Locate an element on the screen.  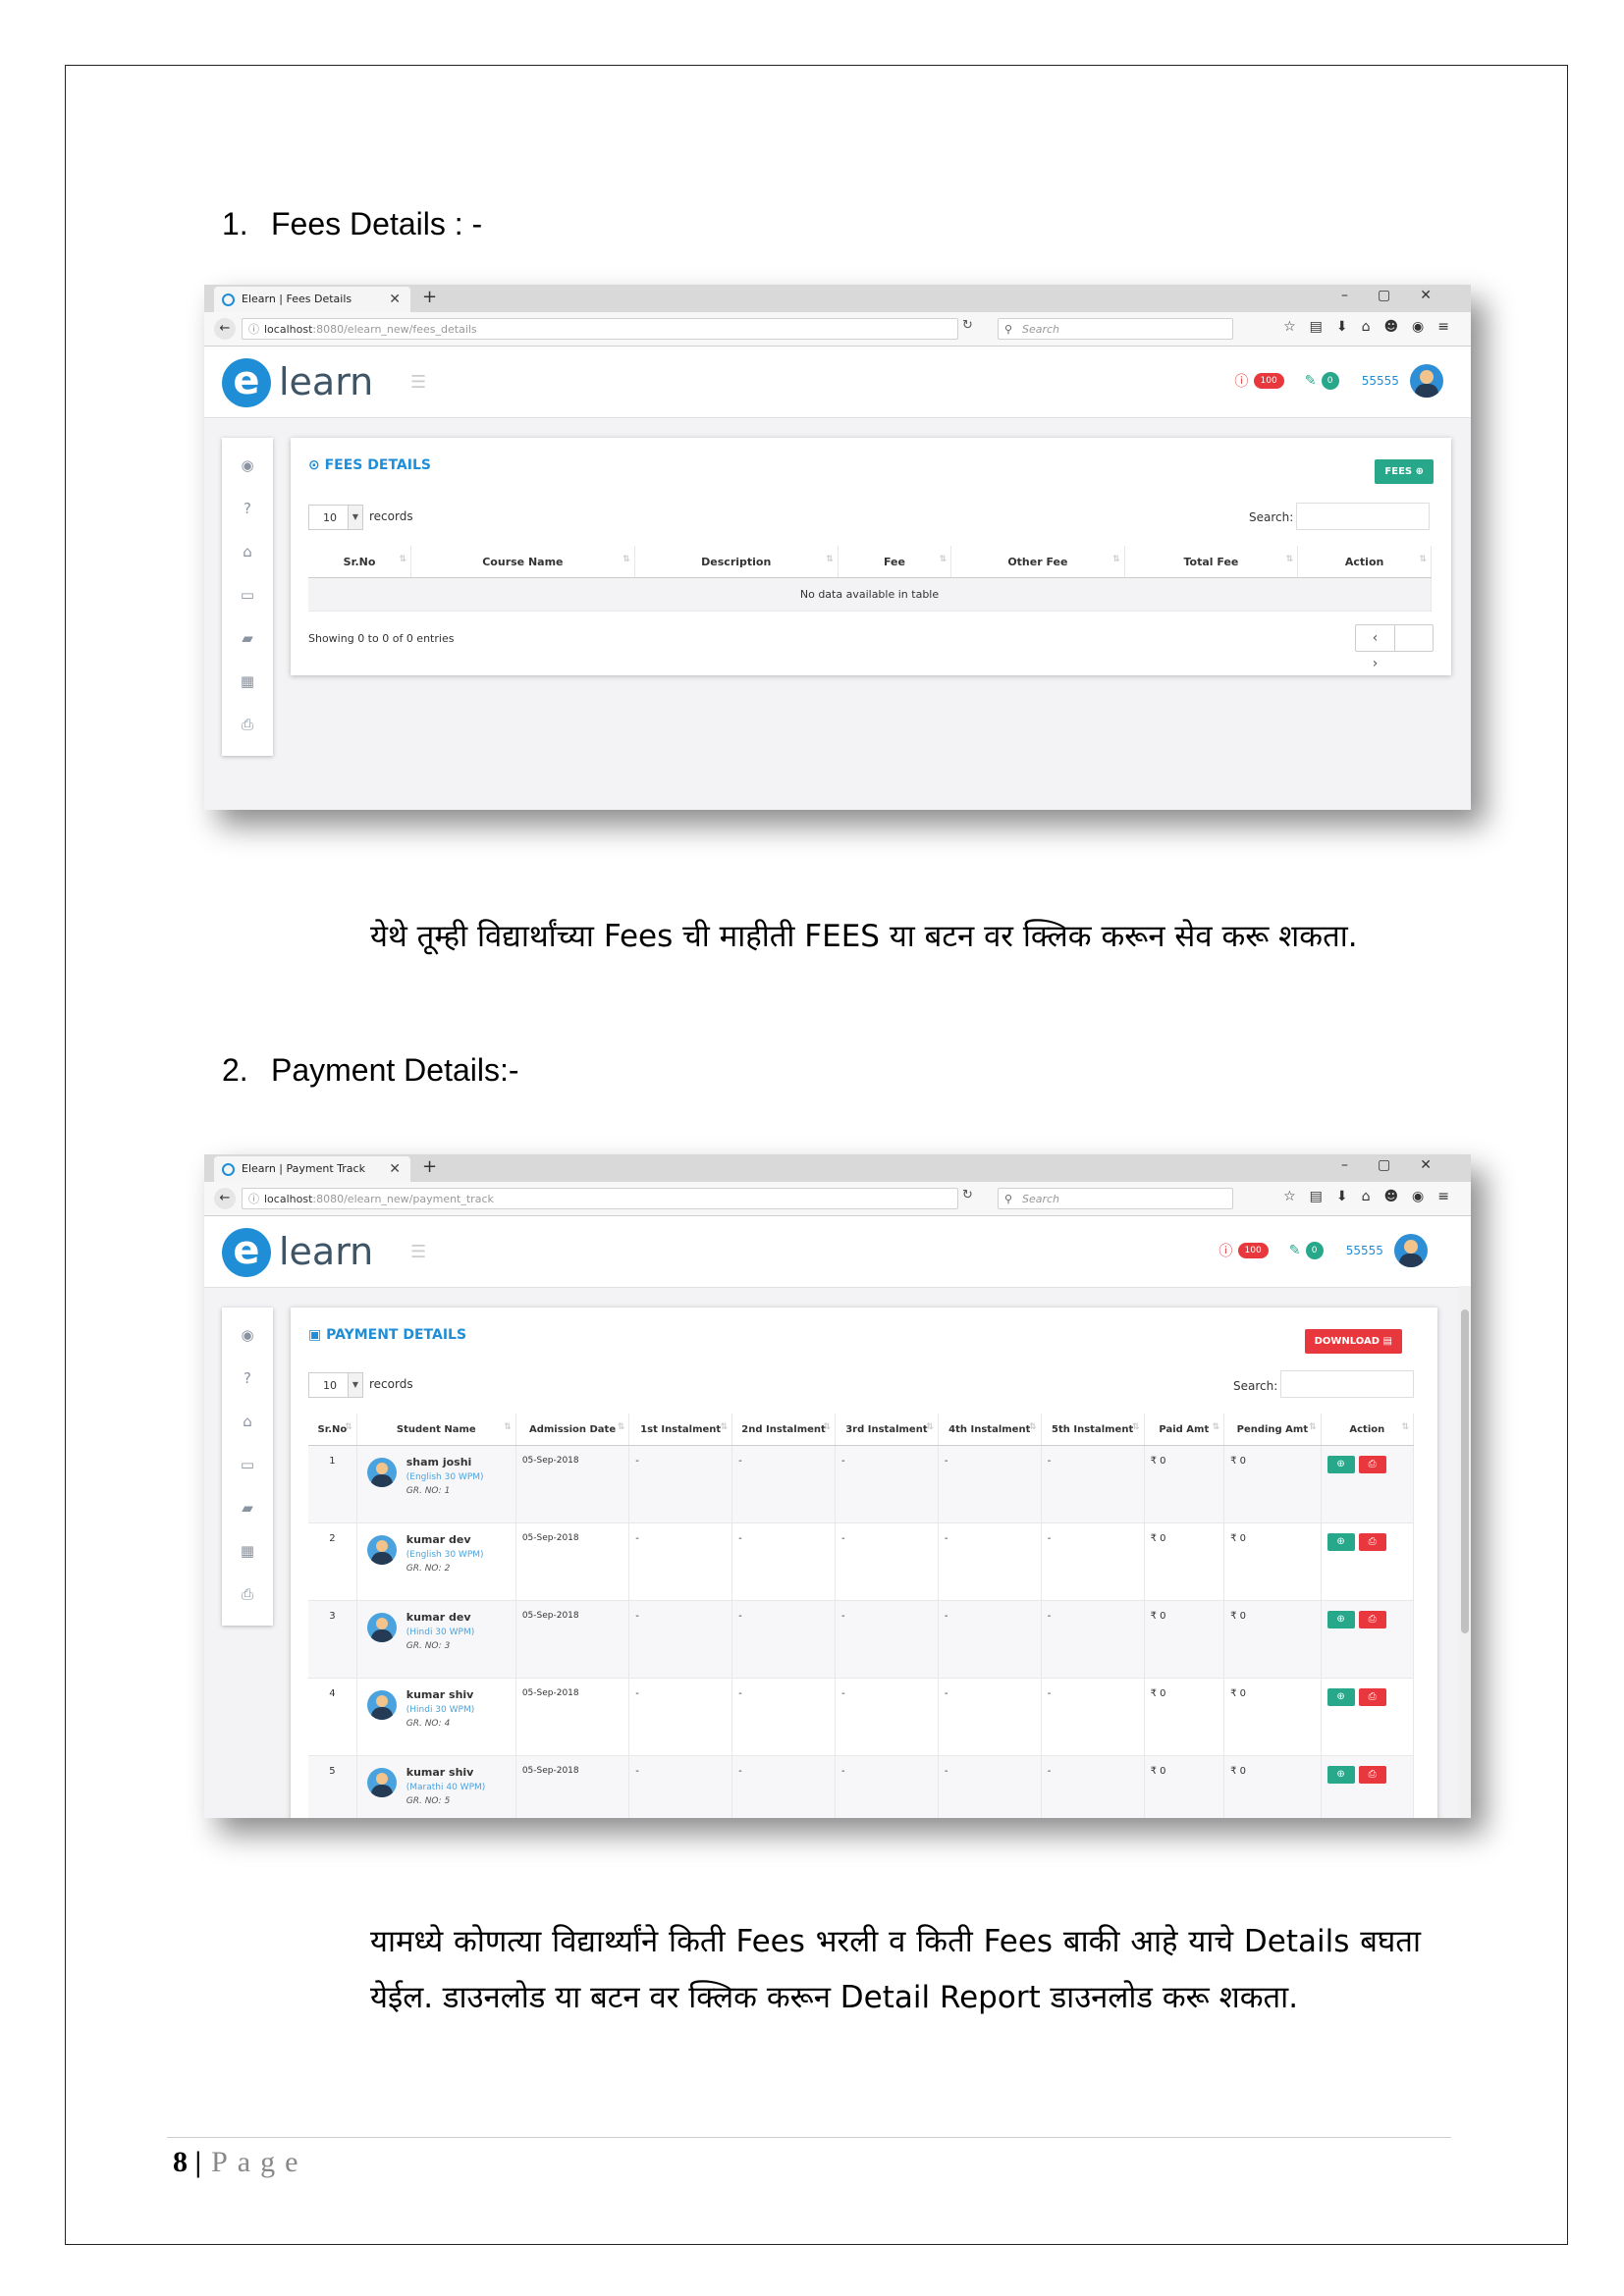
cell-action: ⊕ ⎙ is located at coordinates (1368, 1562).